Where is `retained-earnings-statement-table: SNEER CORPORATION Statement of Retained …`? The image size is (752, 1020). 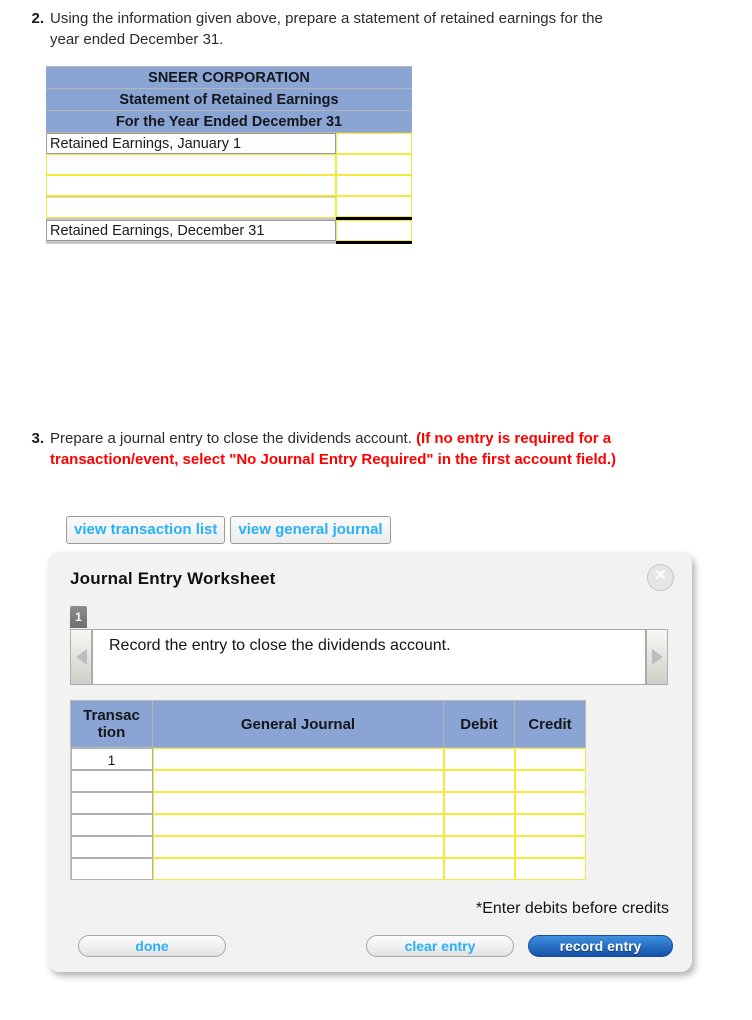
retained-earnings-statement-table: SNEER CORPORATION Statement of Retained … is located at coordinates (229, 155).